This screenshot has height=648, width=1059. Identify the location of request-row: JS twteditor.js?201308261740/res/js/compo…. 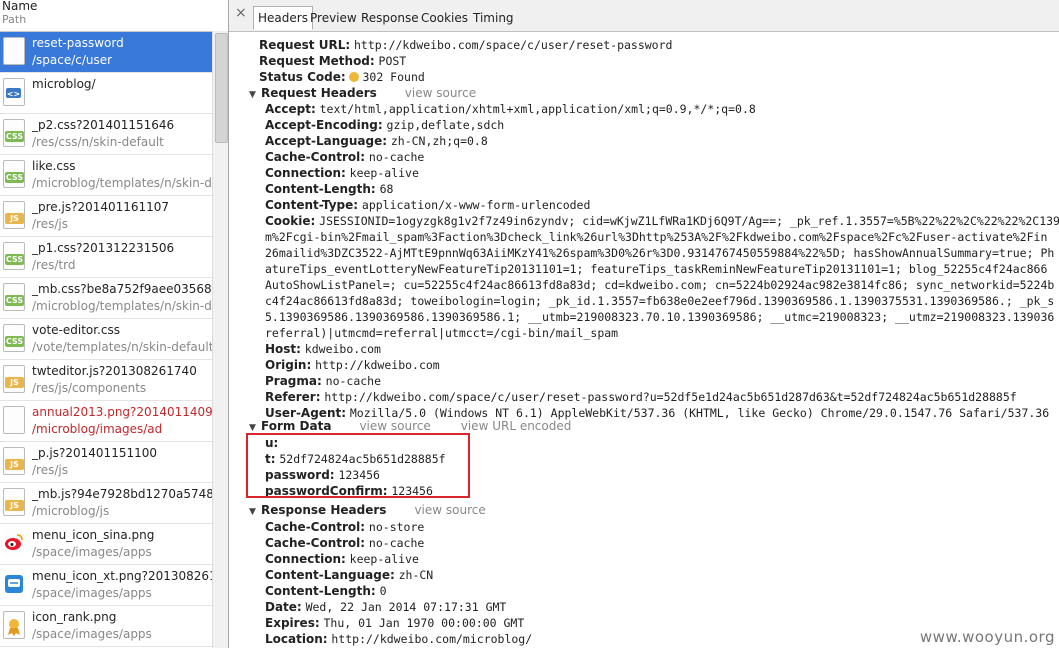
(106, 380).